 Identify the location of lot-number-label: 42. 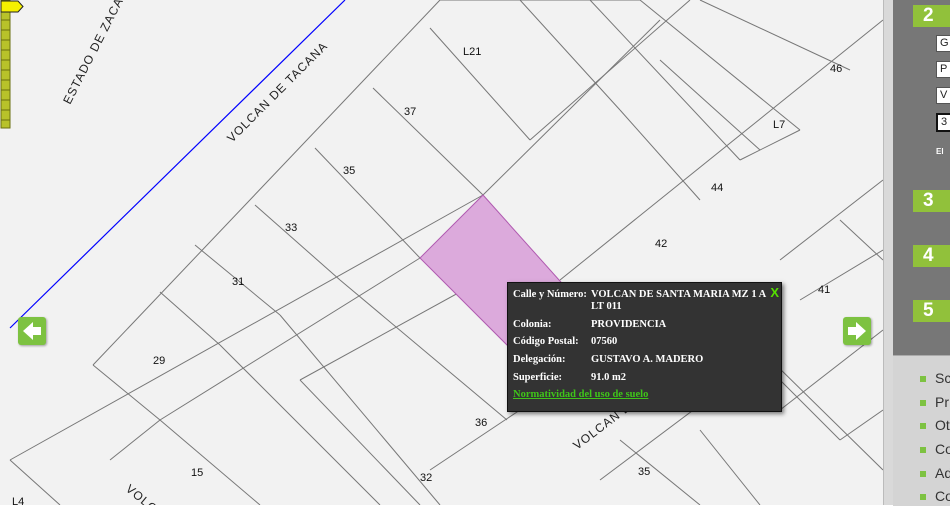
(661, 244).